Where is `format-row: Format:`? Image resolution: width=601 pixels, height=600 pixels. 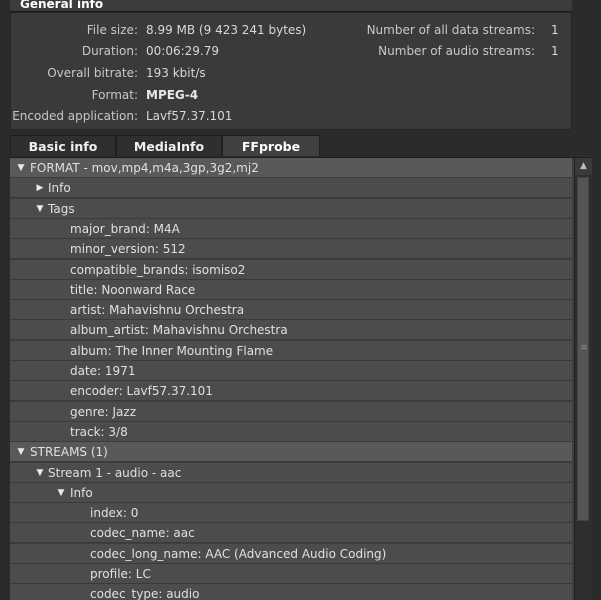
format-row: Format: is located at coordinates (74, 95).